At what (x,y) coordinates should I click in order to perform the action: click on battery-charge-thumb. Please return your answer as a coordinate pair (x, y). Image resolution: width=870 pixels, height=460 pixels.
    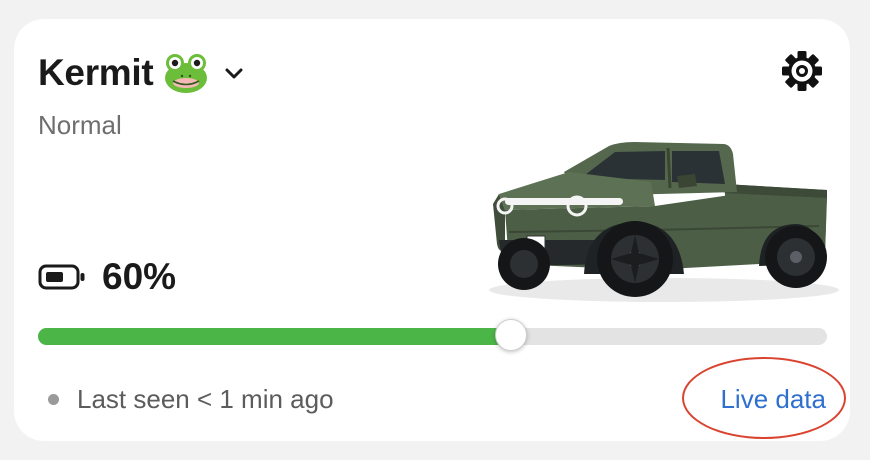
    Looking at the image, I should click on (511, 335).